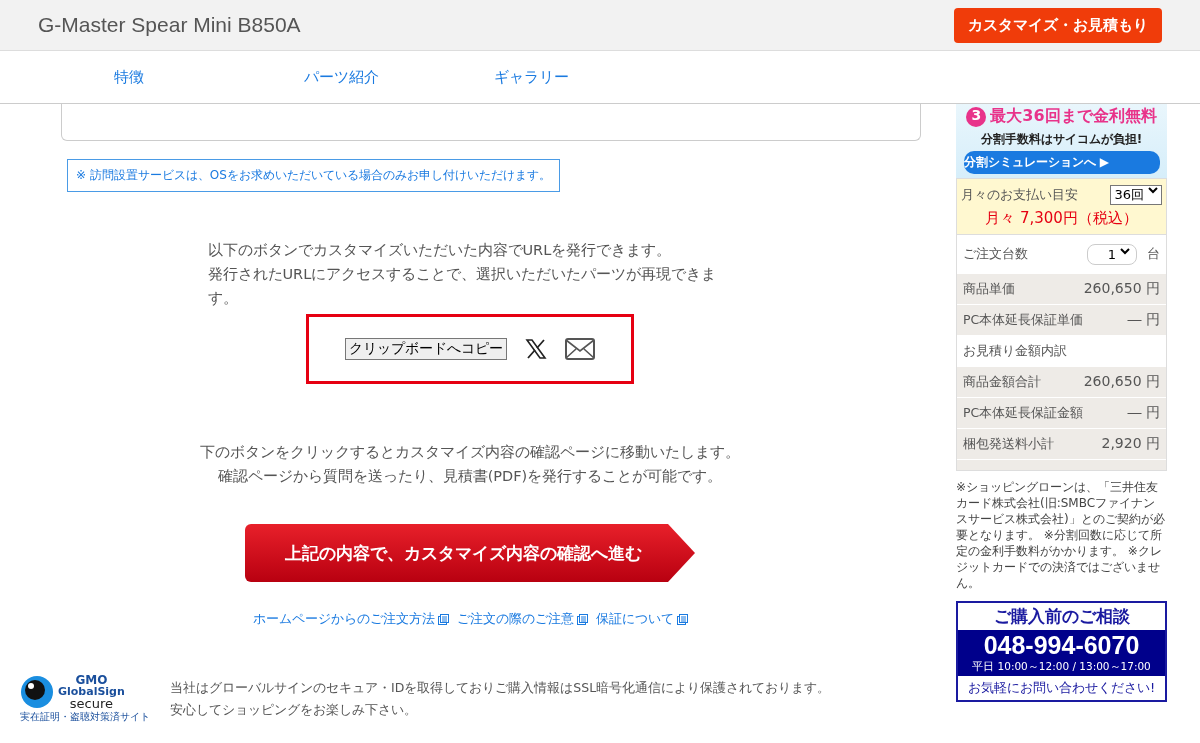  I want to click on campaign-banner: 3 最大36回まで金利無料 分割手数料はサイコムが負担! 分割シミュレーションへ ▶, so click(1061, 141).